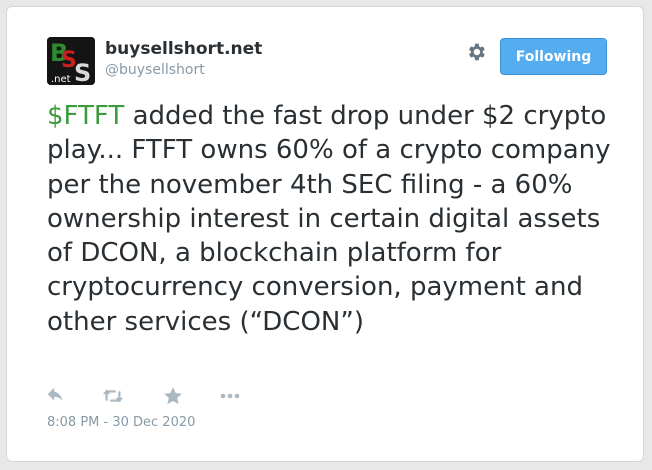 The height and width of the screenshot is (470, 652). Describe the element at coordinates (61, 79) in the screenshot. I see `avatar-subtext: .net` at that location.